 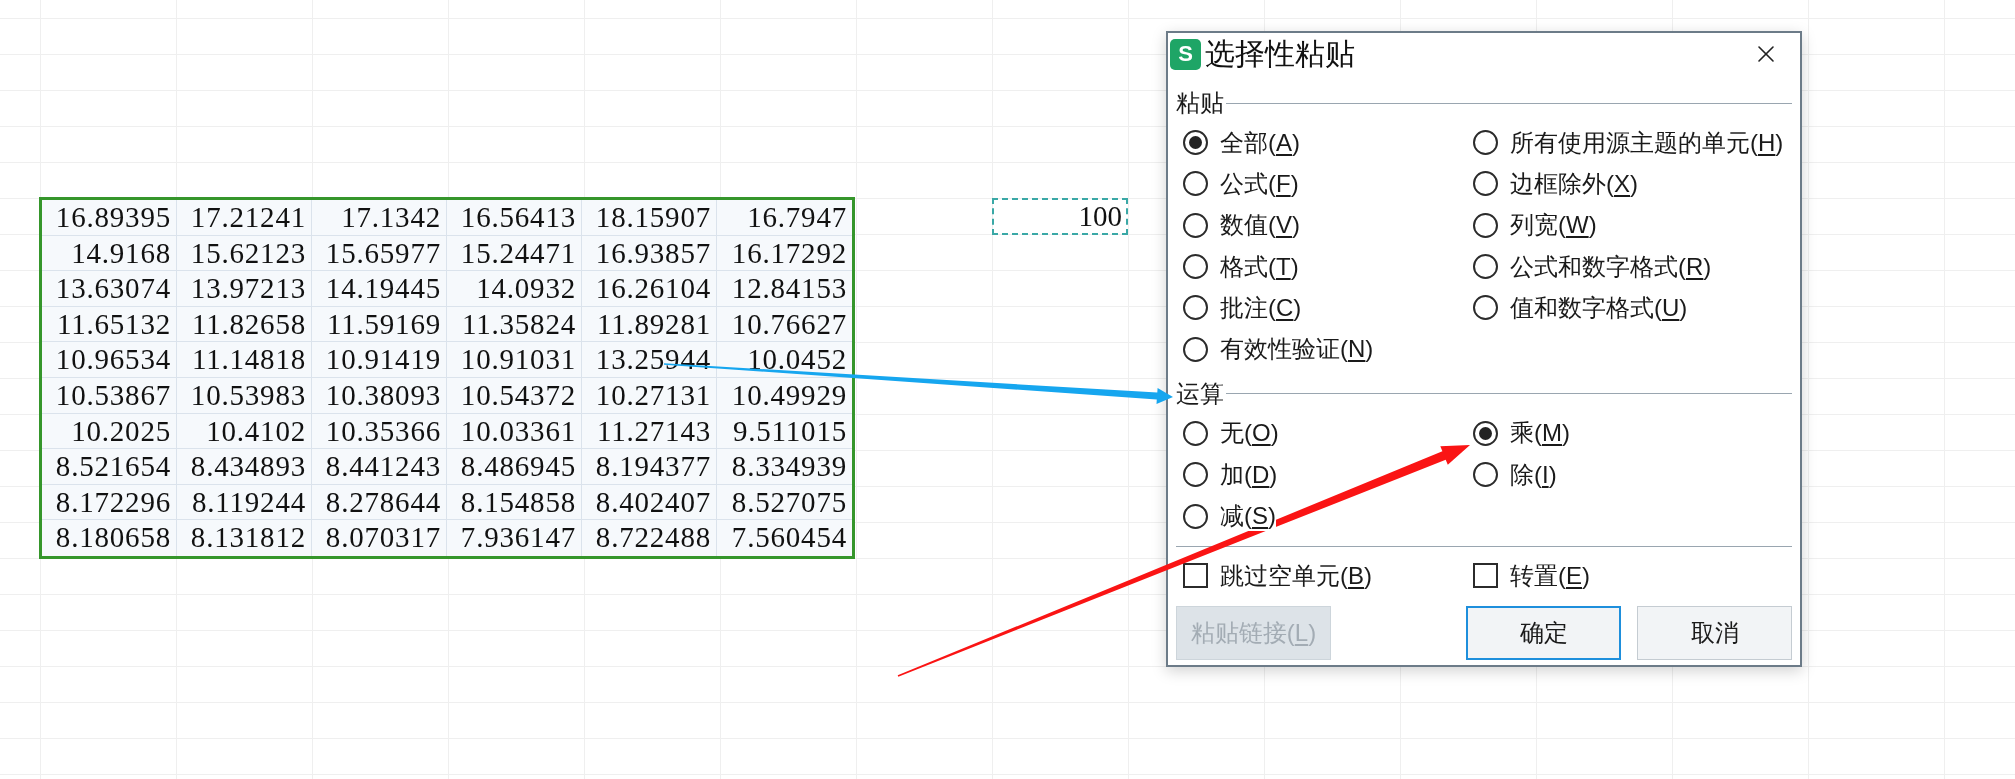 I want to click on checkbox-label: 跳过空单元(B), so click(x=1296, y=575).